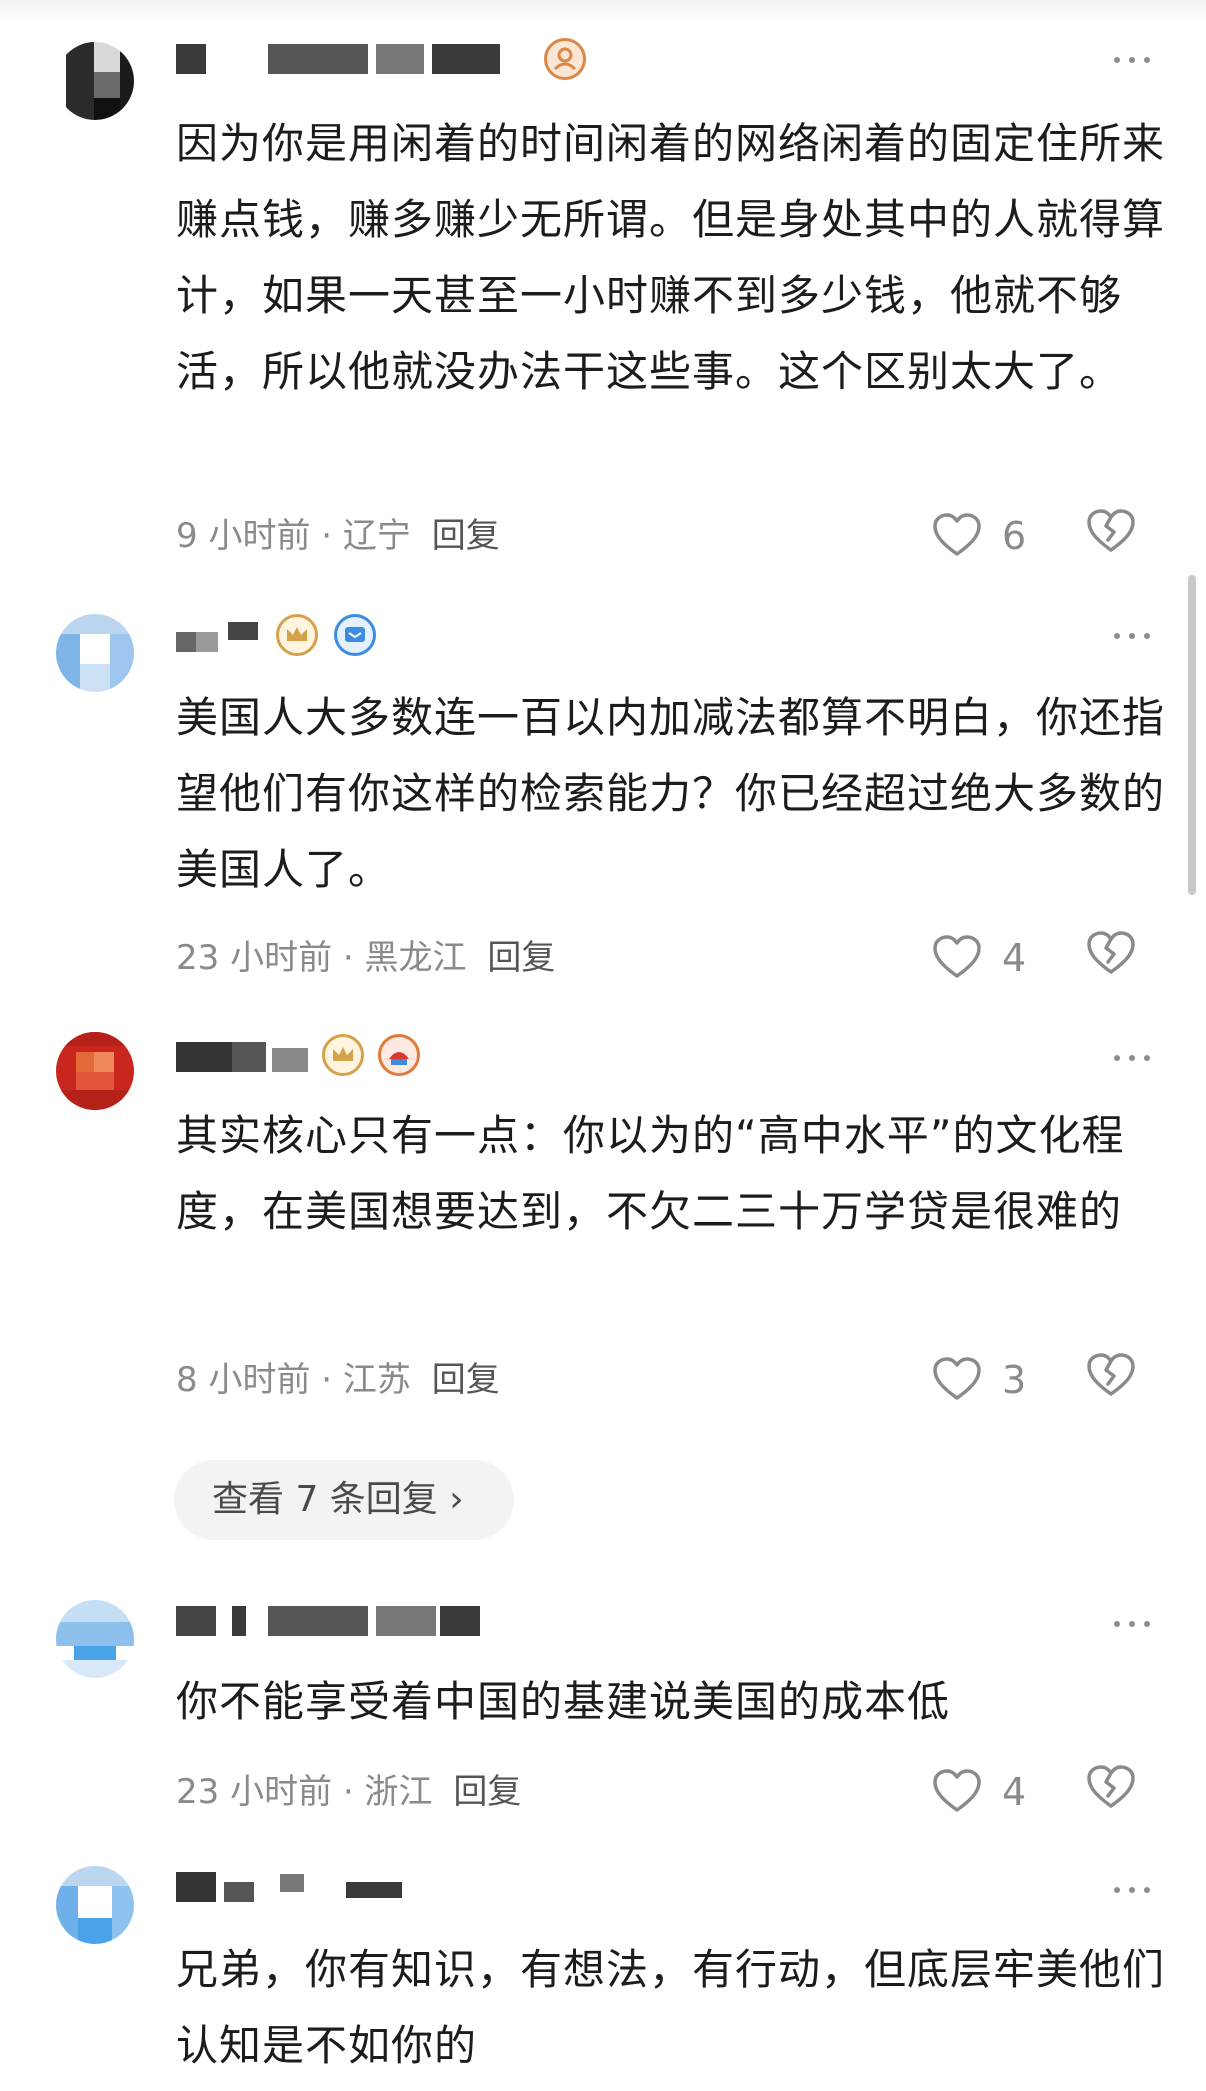 The width and height of the screenshot is (1206, 2091). I want to click on comment-location: 浙江, so click(398, 1792).